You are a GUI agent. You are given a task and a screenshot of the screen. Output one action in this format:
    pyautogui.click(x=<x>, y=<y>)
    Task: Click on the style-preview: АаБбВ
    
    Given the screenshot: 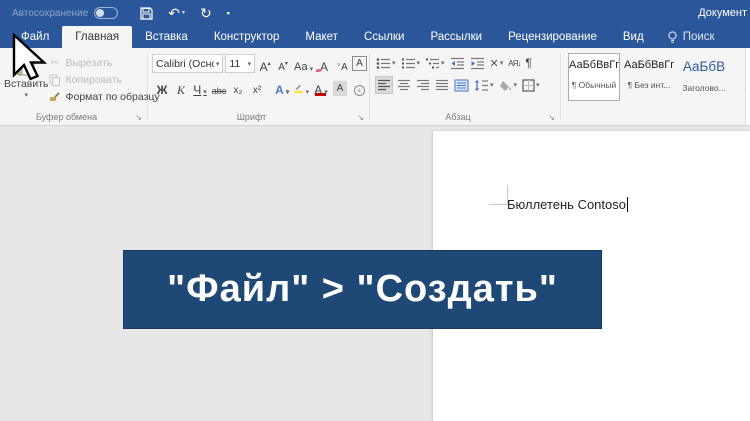 What is the action you would take?
    pyautogui.click(x=704, y=66)
    